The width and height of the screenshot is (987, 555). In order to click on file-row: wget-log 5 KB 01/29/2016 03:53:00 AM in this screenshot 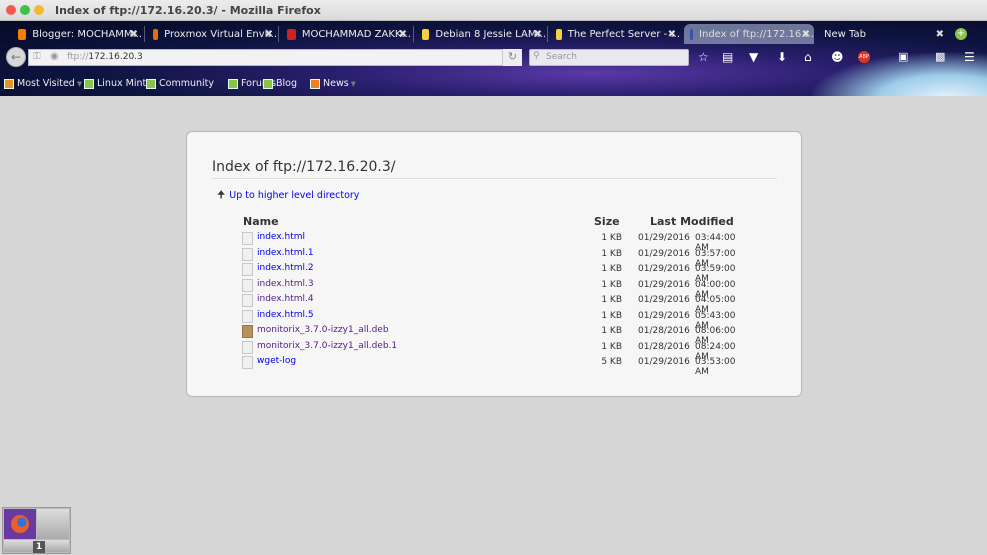, I will do `click(497, 366)`.